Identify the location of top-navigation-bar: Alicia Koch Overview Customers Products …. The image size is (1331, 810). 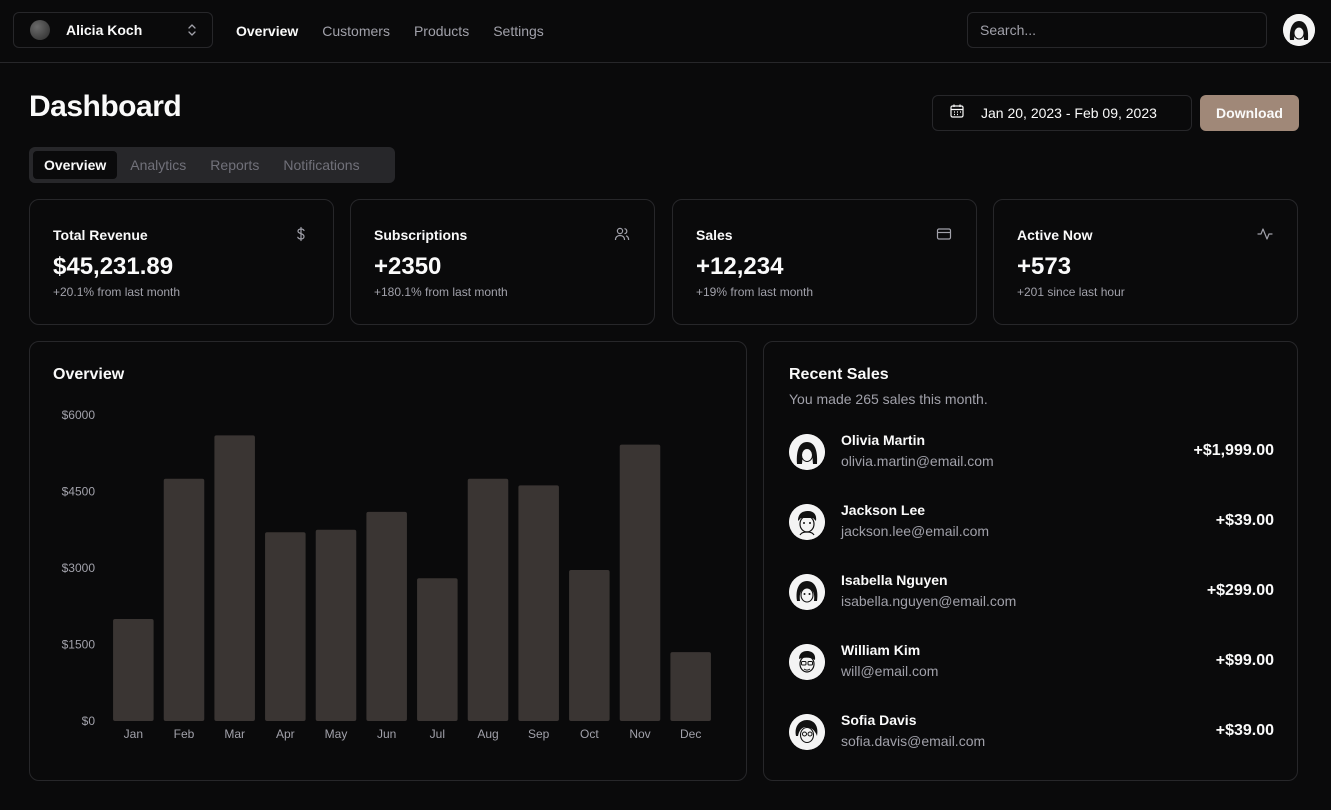
(665, 31).